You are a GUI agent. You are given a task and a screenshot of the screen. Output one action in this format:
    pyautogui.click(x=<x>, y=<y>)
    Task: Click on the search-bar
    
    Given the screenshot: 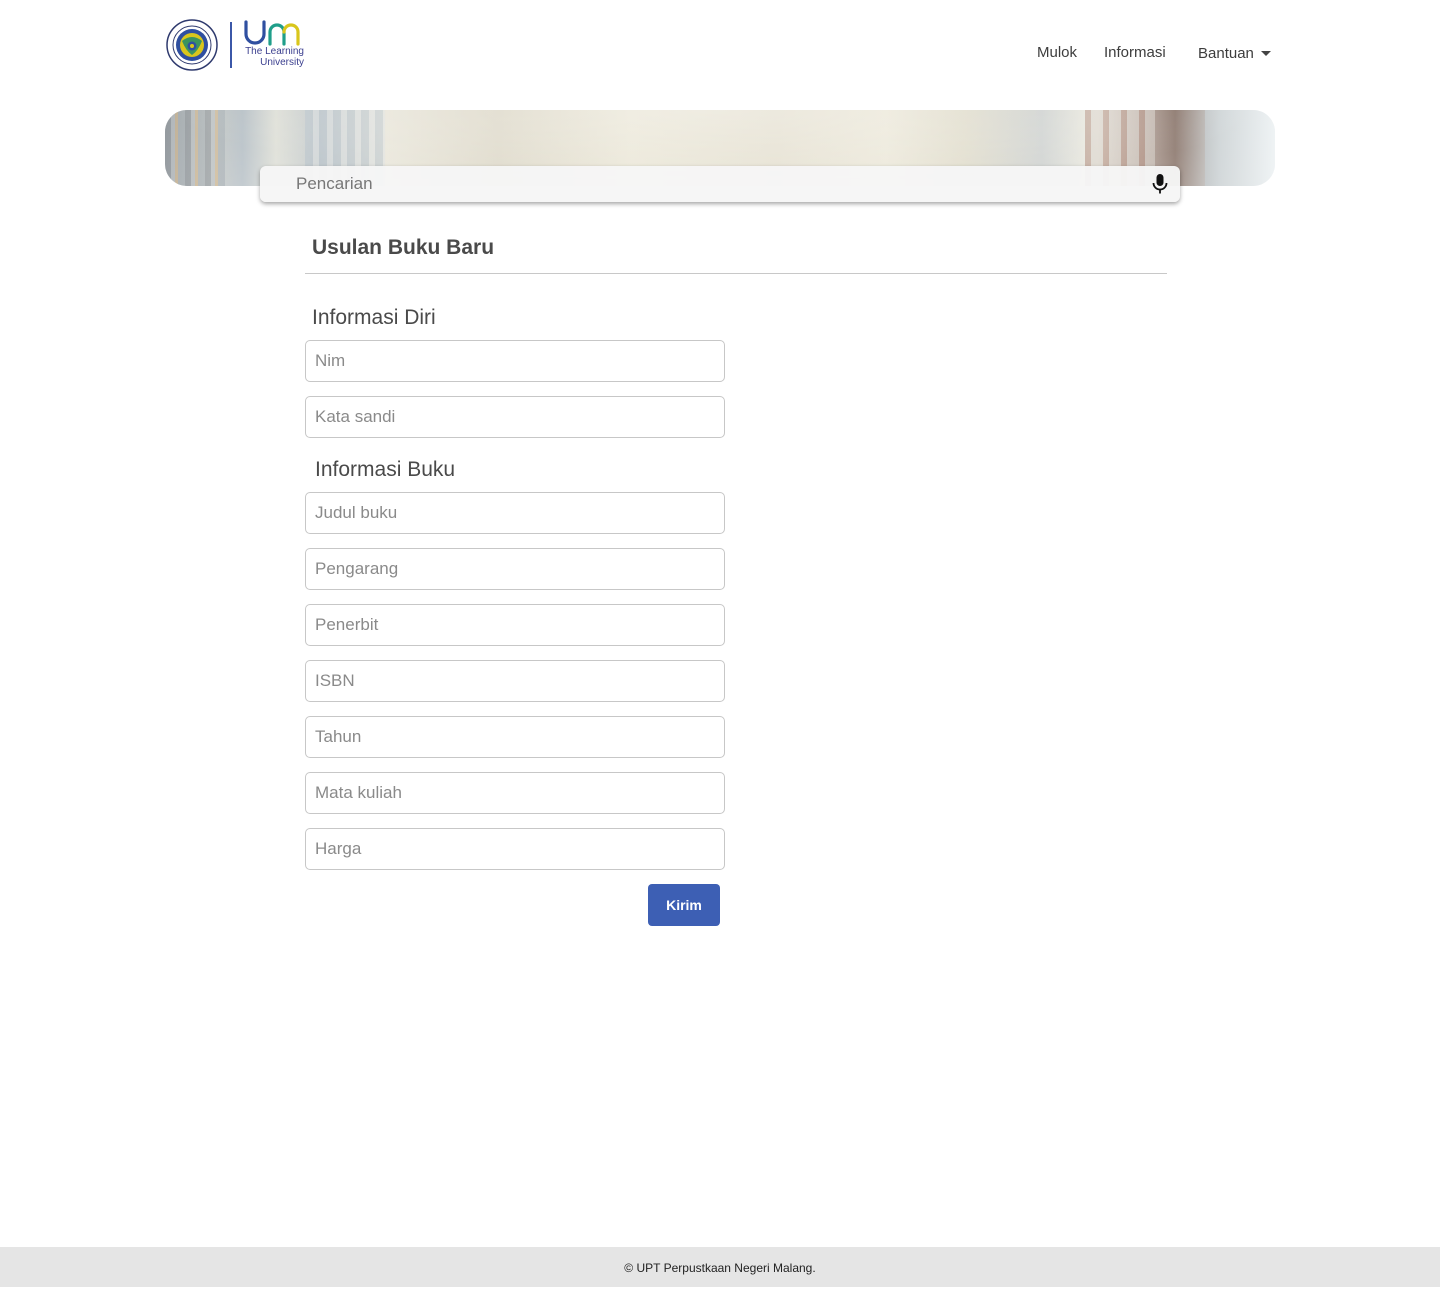 What is the action you would take?
    pyautogui.click(x=720, y=184)
    